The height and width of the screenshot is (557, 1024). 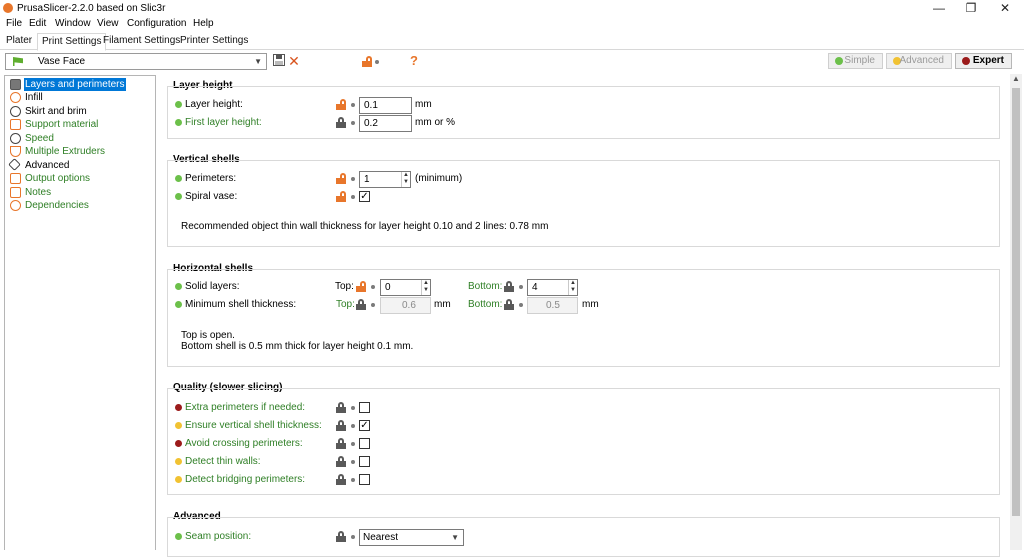 I want to click on expert-mode-dot, so click(x=178, y=407).